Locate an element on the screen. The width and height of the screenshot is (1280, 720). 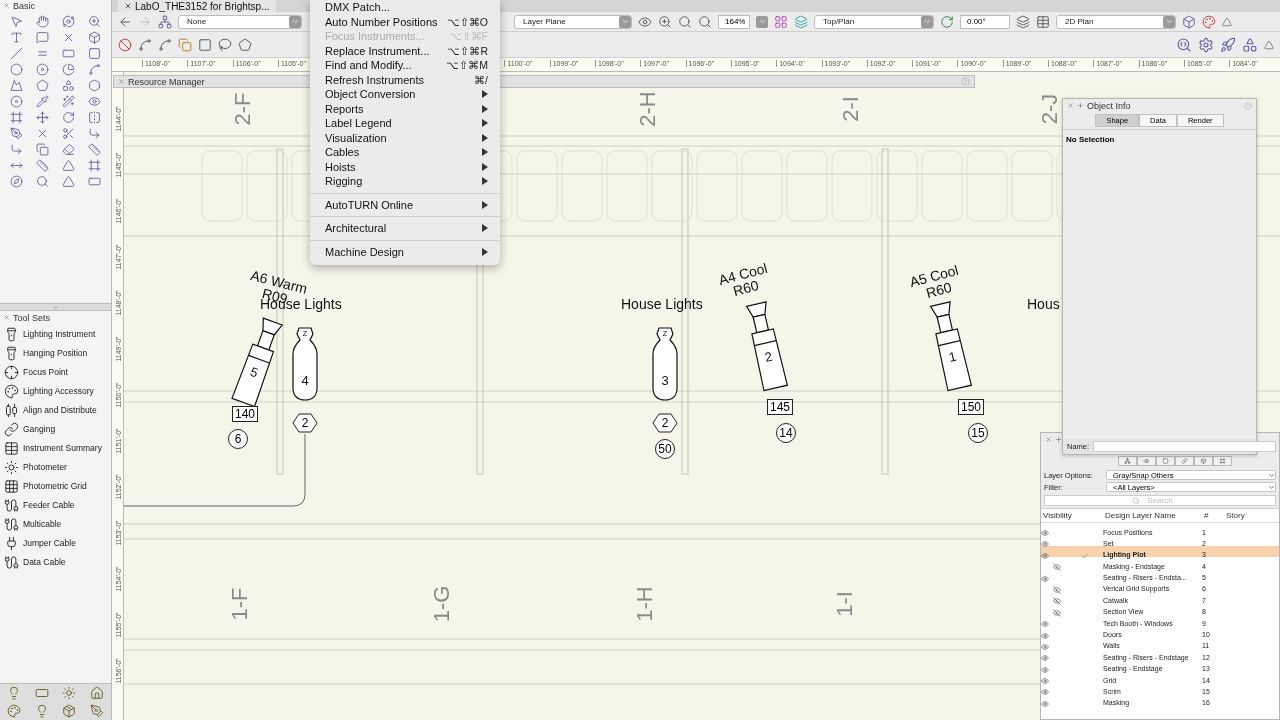
wand-icon is located at coordinates (68, 101).